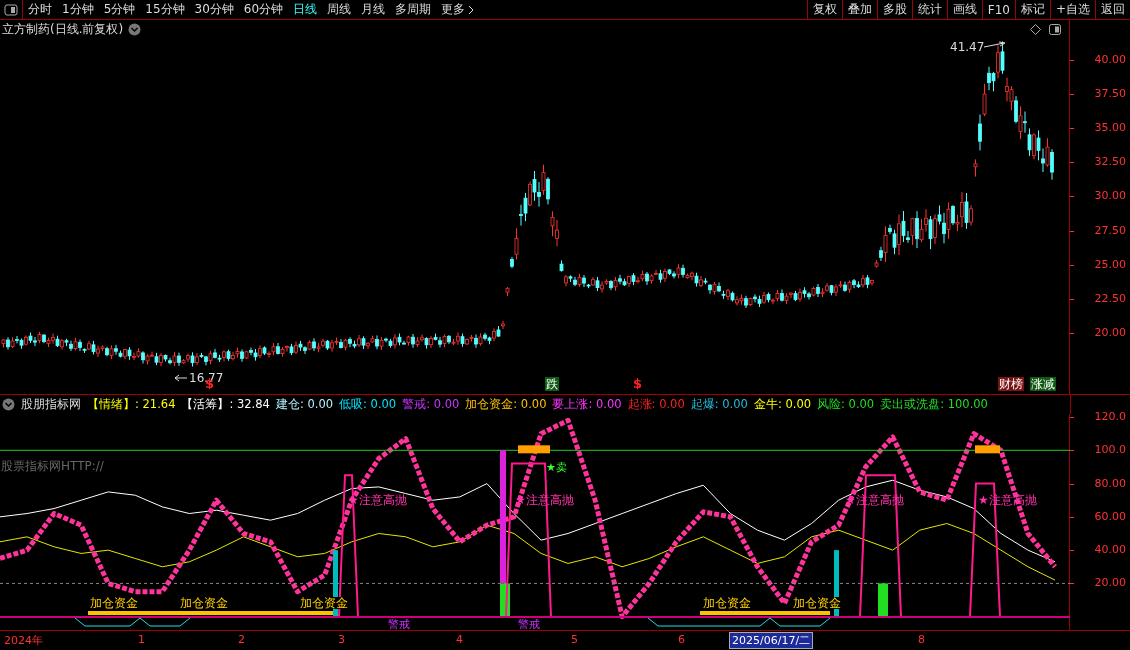 The image size is (1130, 650). Describe the element at coordinates (1043, 384) in the screenshot. I see `signal-tag: 涨减` at that location.